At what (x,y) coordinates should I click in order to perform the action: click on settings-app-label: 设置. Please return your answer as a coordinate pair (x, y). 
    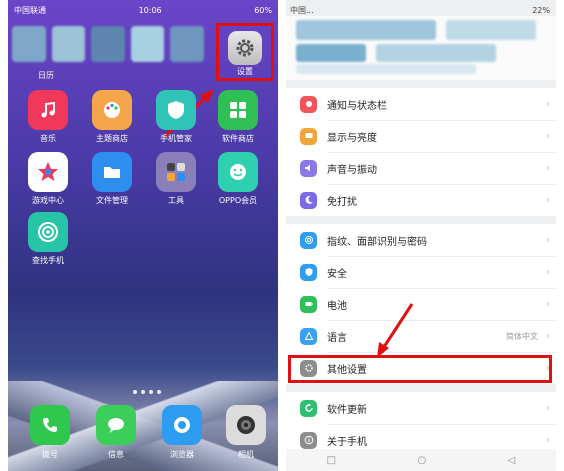
    Looking at the image, I should click on (245, 71).